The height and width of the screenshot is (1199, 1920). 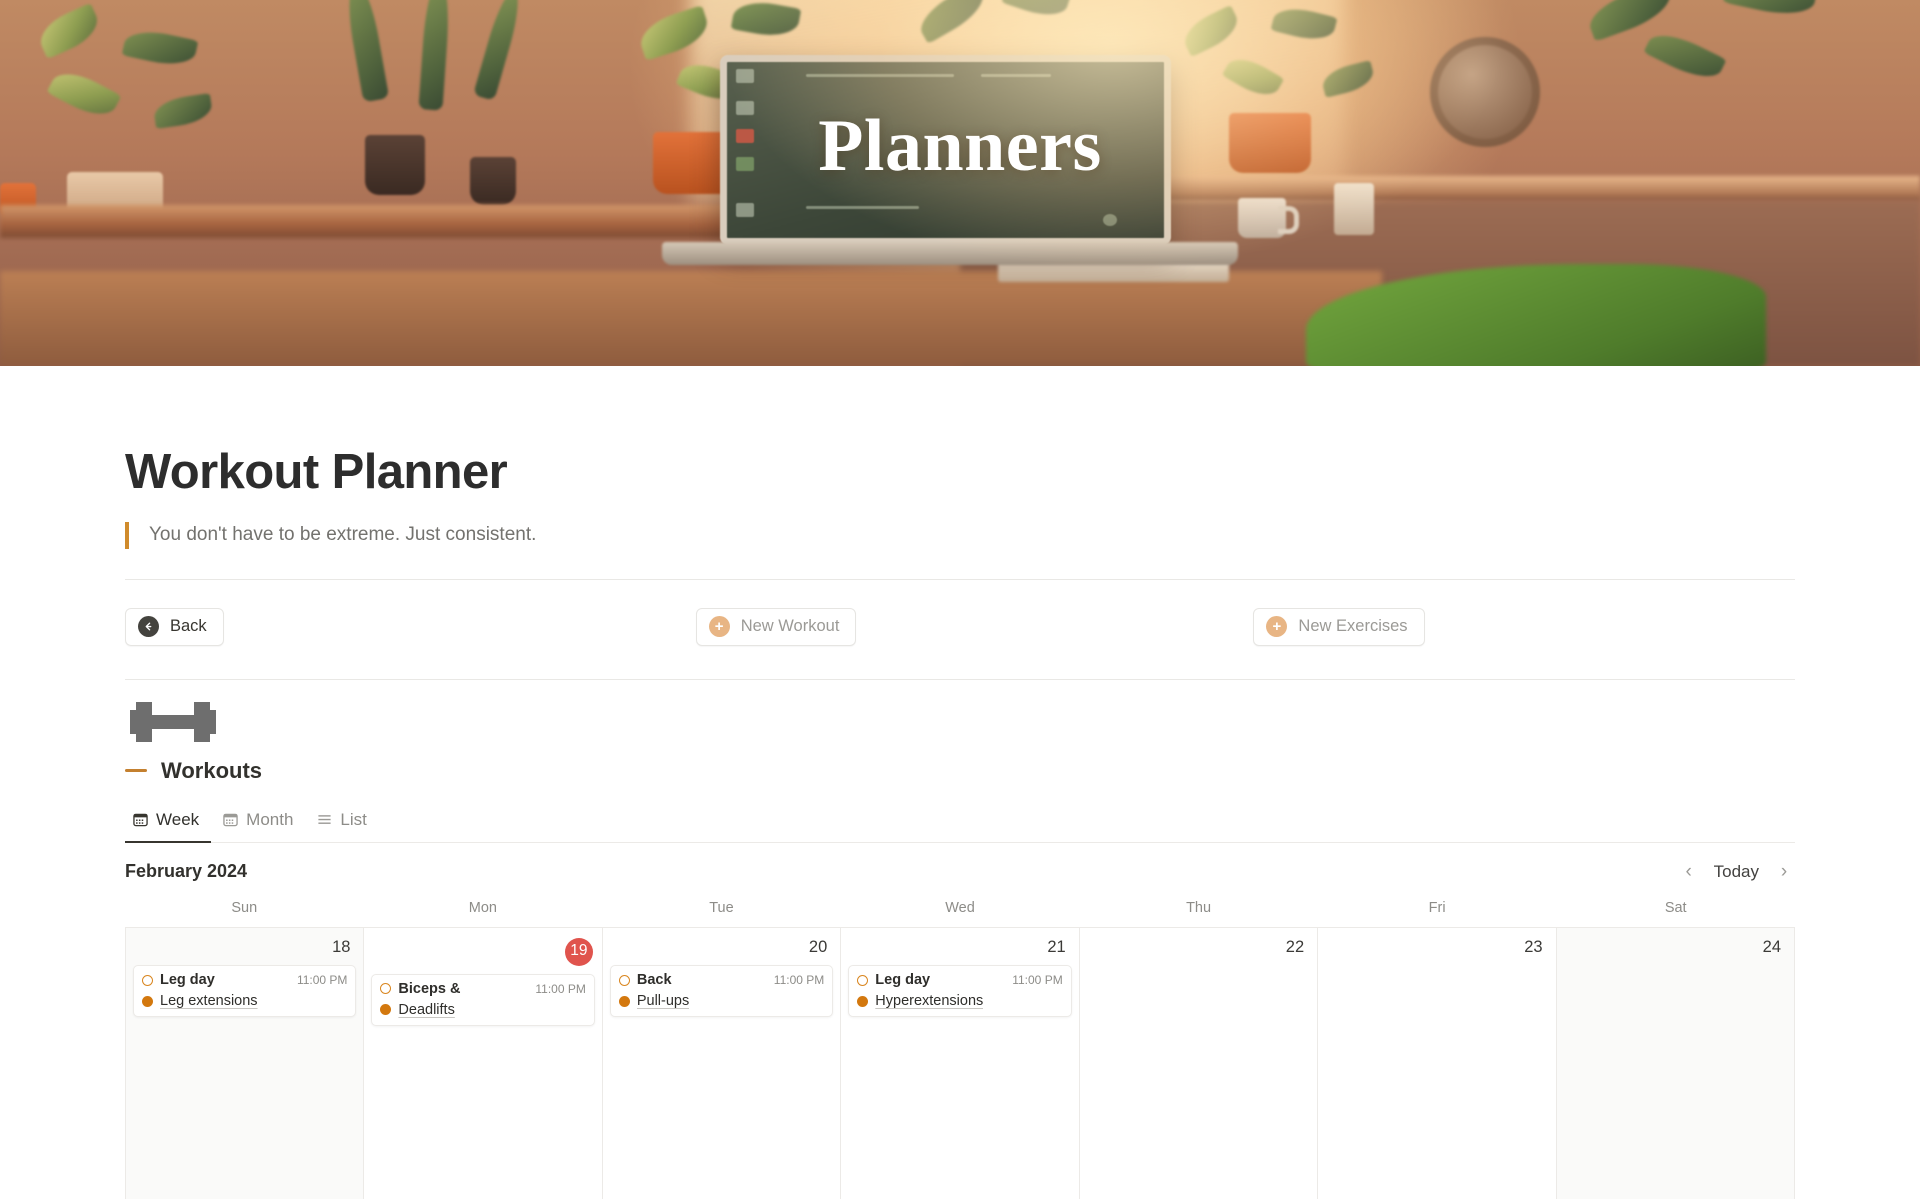 I want to click on calendar-header: February 2024 ‹ Today ›, so click(x=960, y=872).